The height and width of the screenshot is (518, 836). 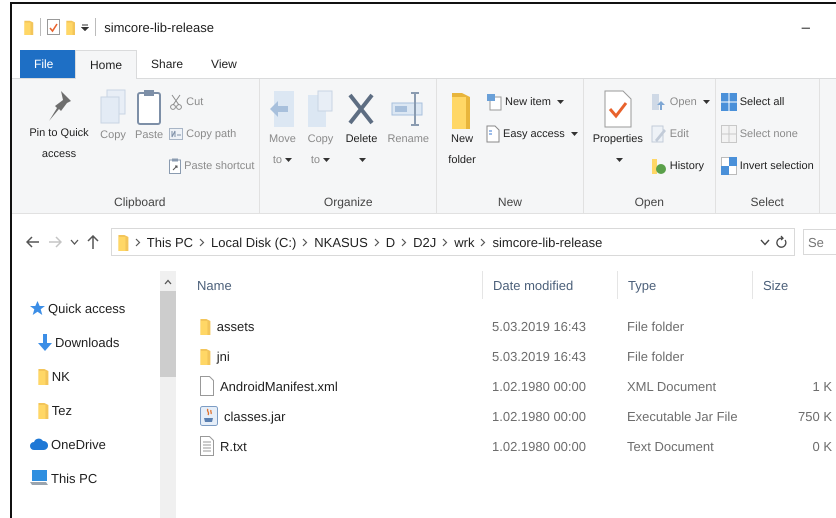 I want to click on minimize-button: –, so click(x=806, y=27).